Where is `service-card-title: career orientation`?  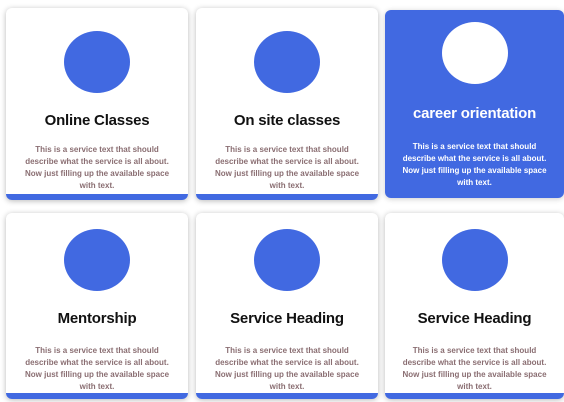 service-card-title: career orientation is located at coordinates (474, 113).